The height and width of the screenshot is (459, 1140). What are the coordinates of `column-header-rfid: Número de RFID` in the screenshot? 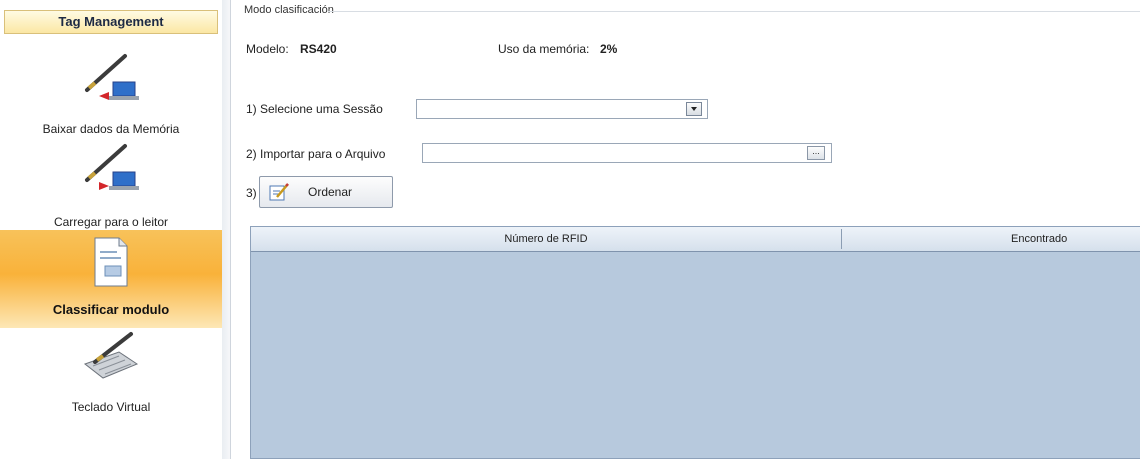 It's located at (546, 239).